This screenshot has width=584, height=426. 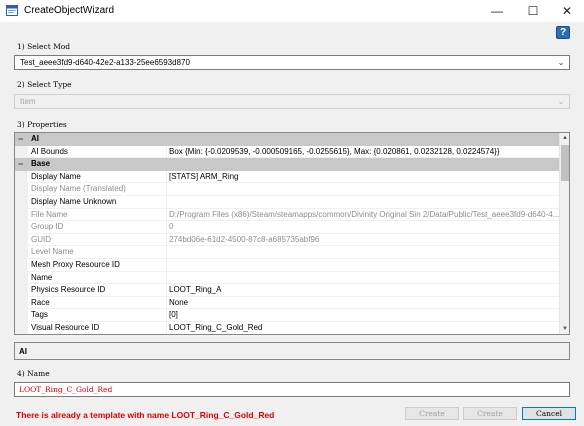 I want to click on cancel-button: Cancel, so click(x=549, y=413).